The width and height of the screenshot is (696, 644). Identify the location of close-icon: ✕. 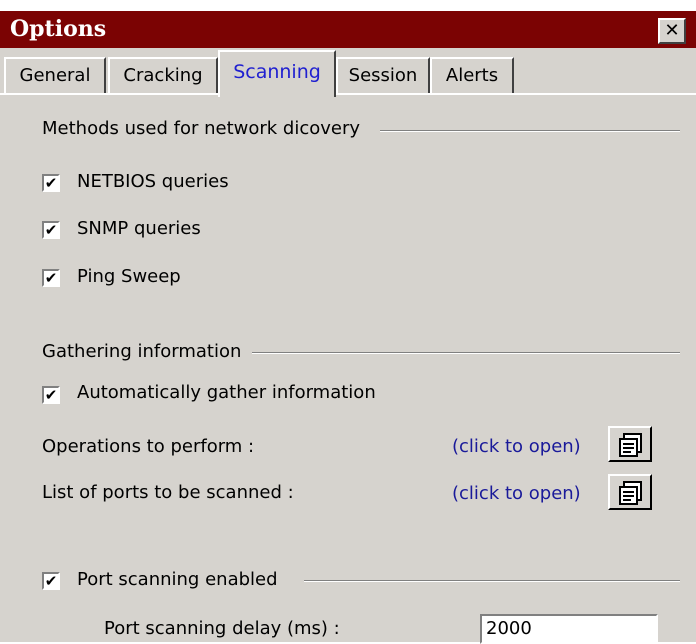
(672, 30).